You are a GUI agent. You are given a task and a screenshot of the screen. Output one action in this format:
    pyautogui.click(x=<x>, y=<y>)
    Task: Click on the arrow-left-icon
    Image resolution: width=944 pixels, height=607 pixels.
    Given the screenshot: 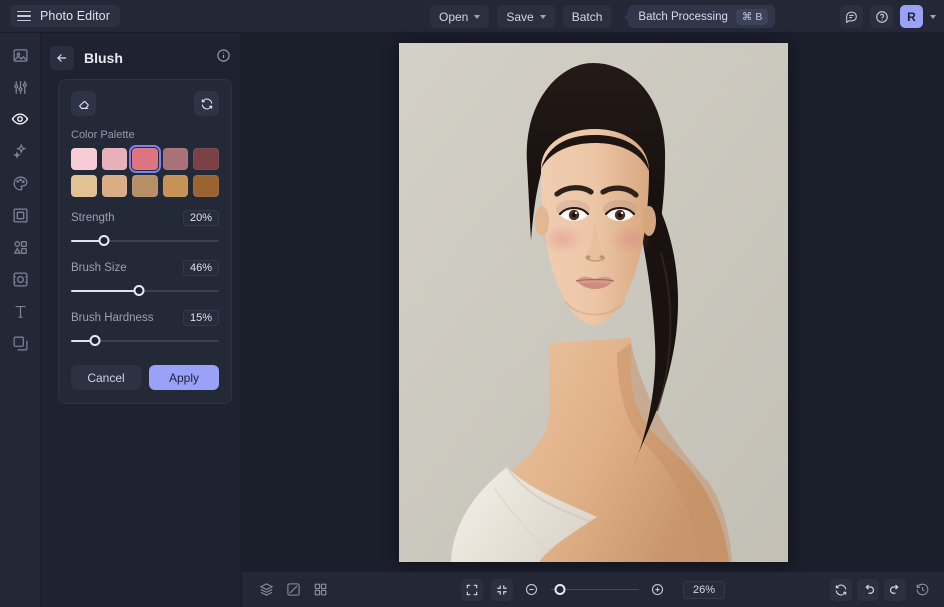 What is the action you would take?
    pyautogui.click(x=62, y=58)
    